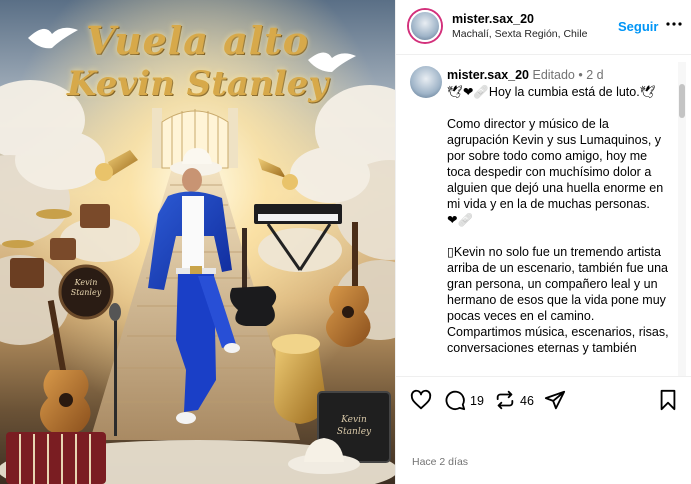  What do you see at coordinates (56, 458) in the screenshot?
I see `accordion` at bounding box center [56, 458].